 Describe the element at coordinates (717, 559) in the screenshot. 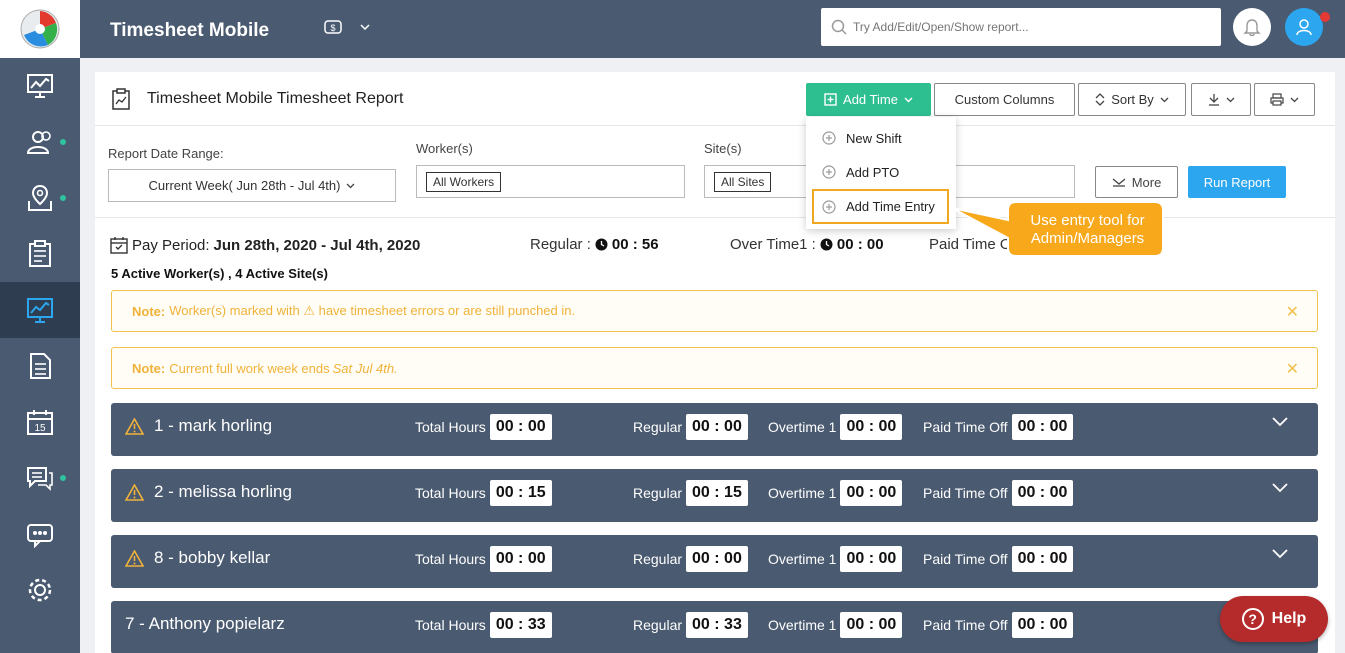

I see `regular-value: 00` at that location.